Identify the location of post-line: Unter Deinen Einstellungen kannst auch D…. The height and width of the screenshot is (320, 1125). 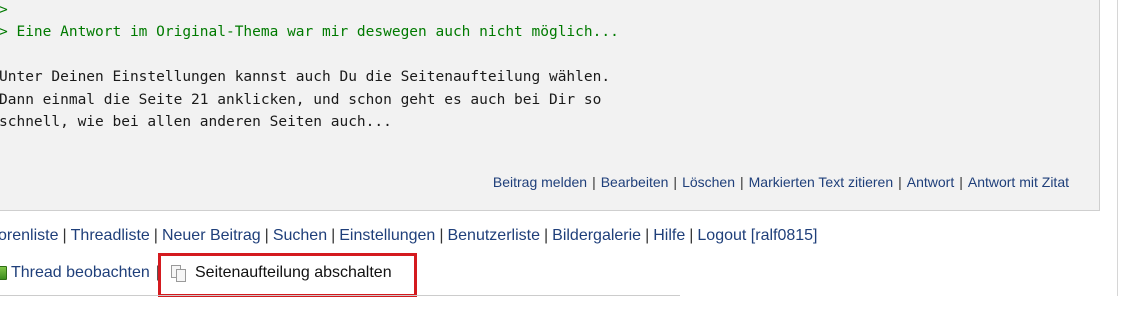
(305, 77).